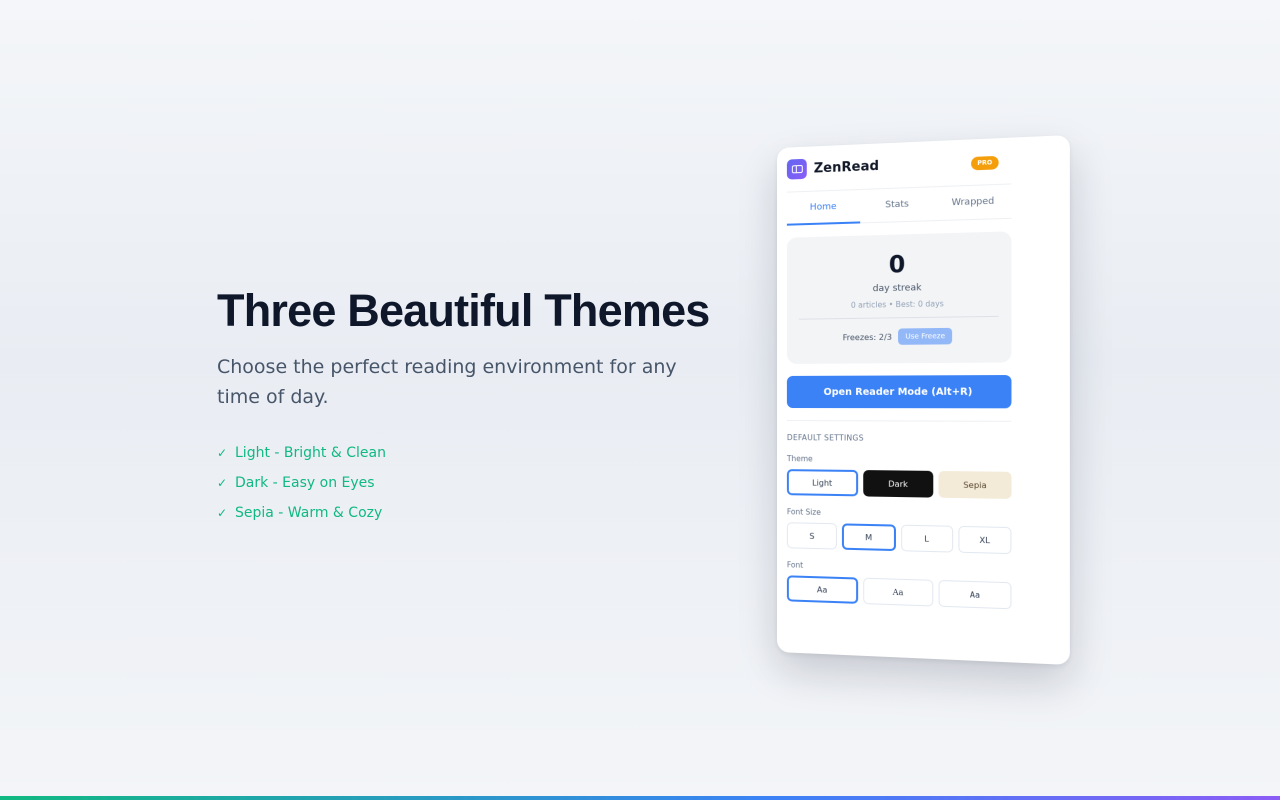 The width and height of the screenshot is (1280, 800). Describe the element at coordinates (309, 513) in the screenshot. I see `feature-label: Sepia - Warm & Cozy` at that location.